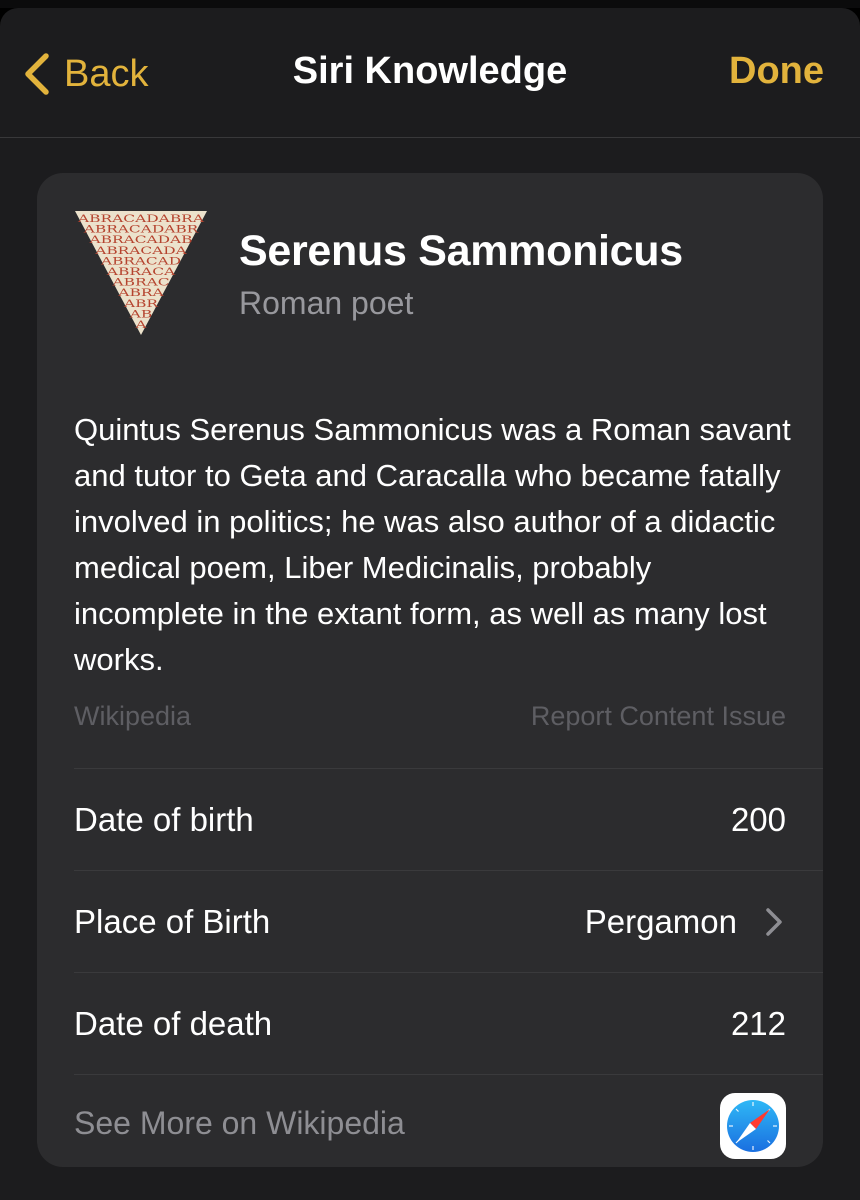 Image resolution: width=860 pixels, height=1200 pixels. I want to click on fact-label: Place of Birth, so click(172, 921).